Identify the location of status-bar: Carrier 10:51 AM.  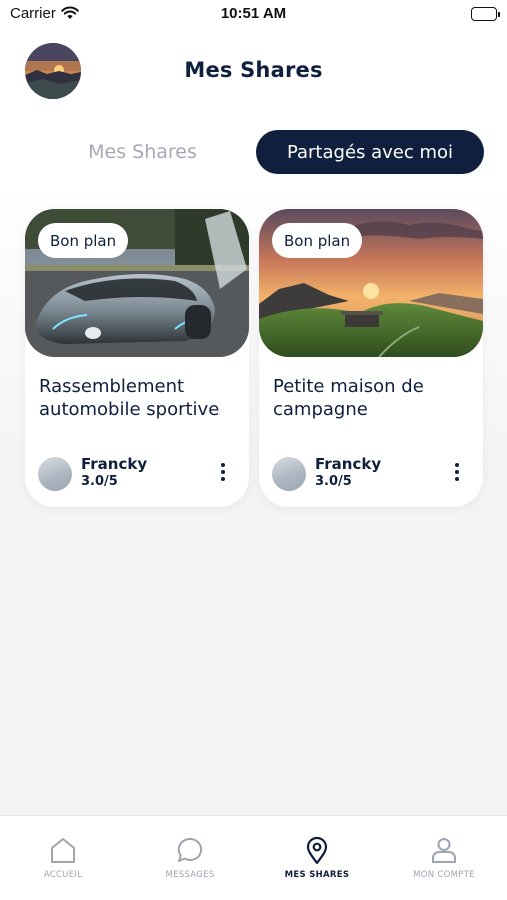
(253, 15).